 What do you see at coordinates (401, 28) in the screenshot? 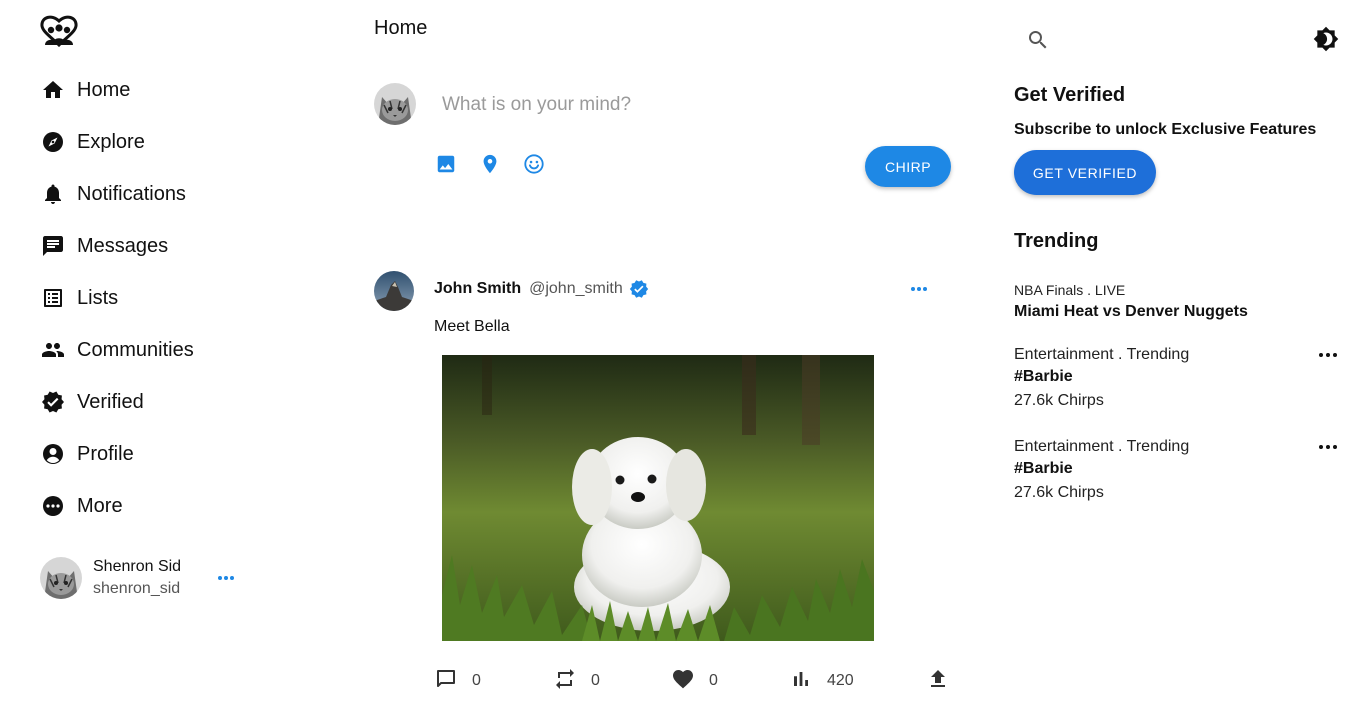
I see `page-title: Home` at bounding box center [401, 28].